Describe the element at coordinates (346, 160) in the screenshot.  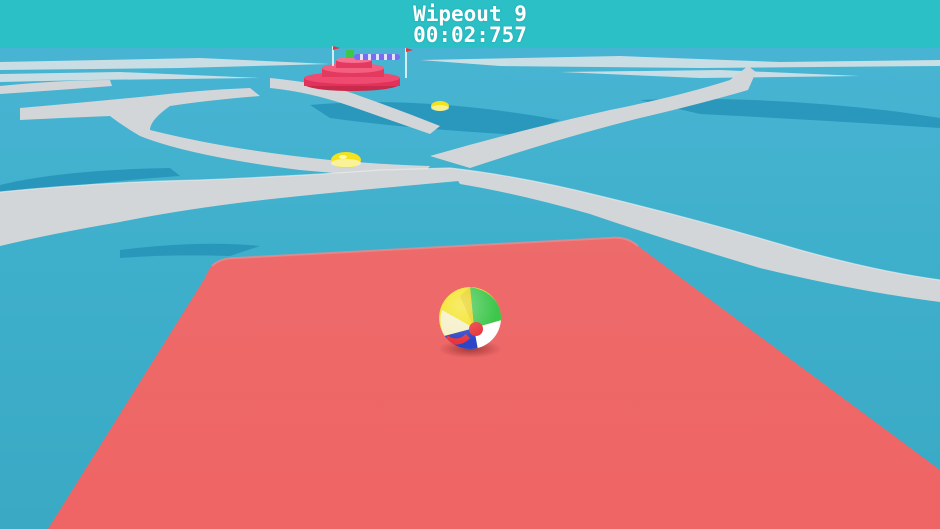
I see `yellow-gem-near` at that location.